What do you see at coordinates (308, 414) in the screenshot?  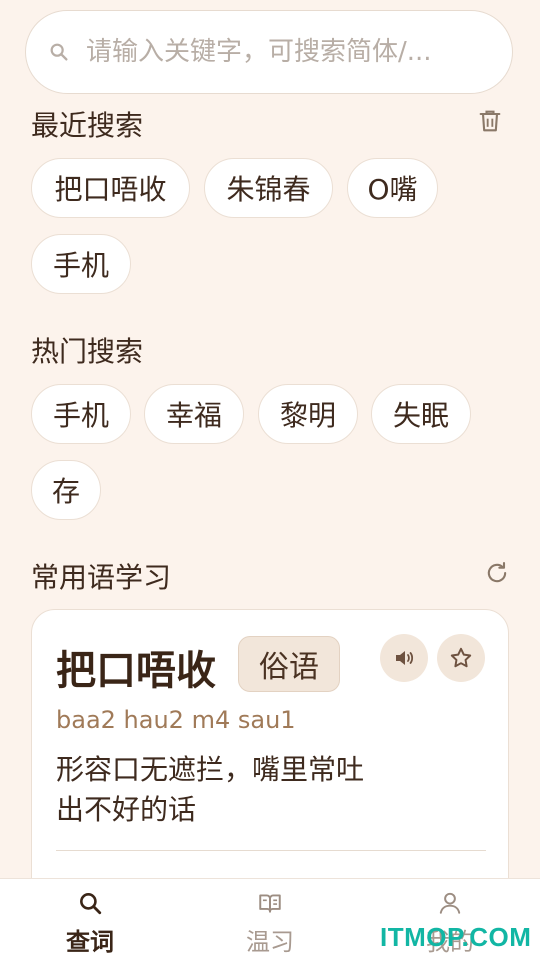 I see `hot-chip: 黎明` at bounding box center [308, 414].